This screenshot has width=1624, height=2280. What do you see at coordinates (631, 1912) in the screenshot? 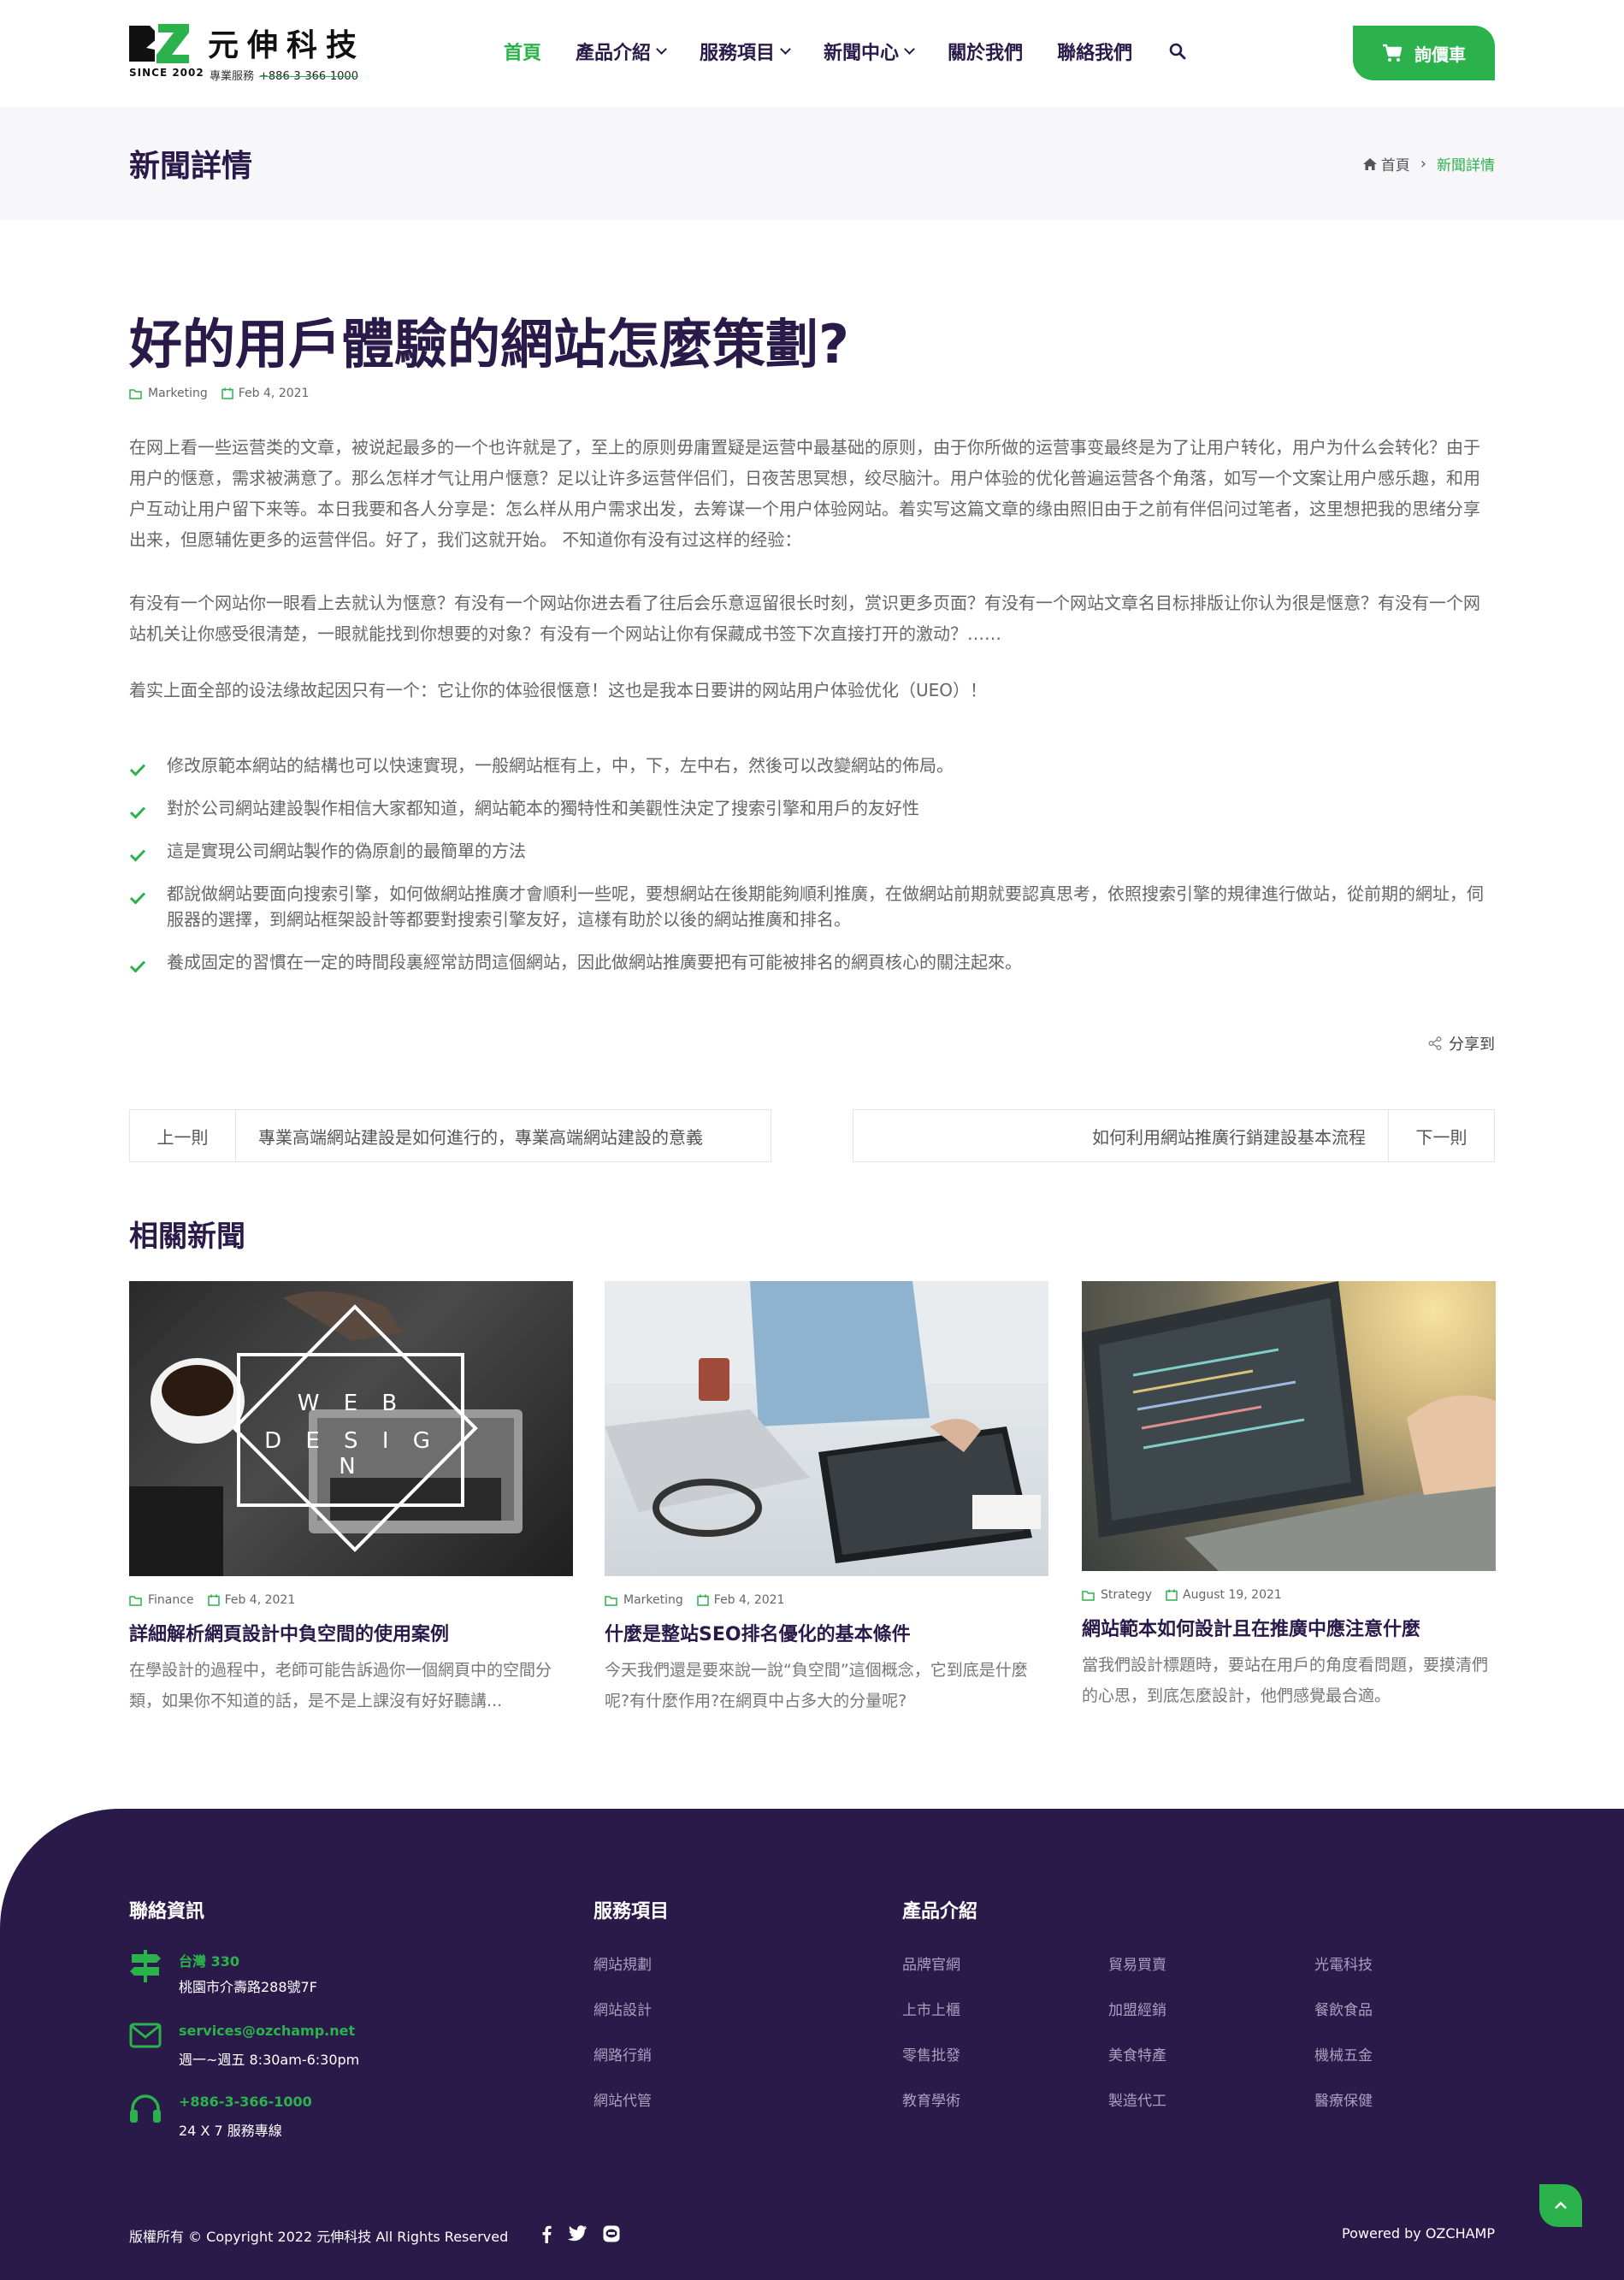
I see `footer-services-title: 服務項目` at bounding box center [631, 1912].